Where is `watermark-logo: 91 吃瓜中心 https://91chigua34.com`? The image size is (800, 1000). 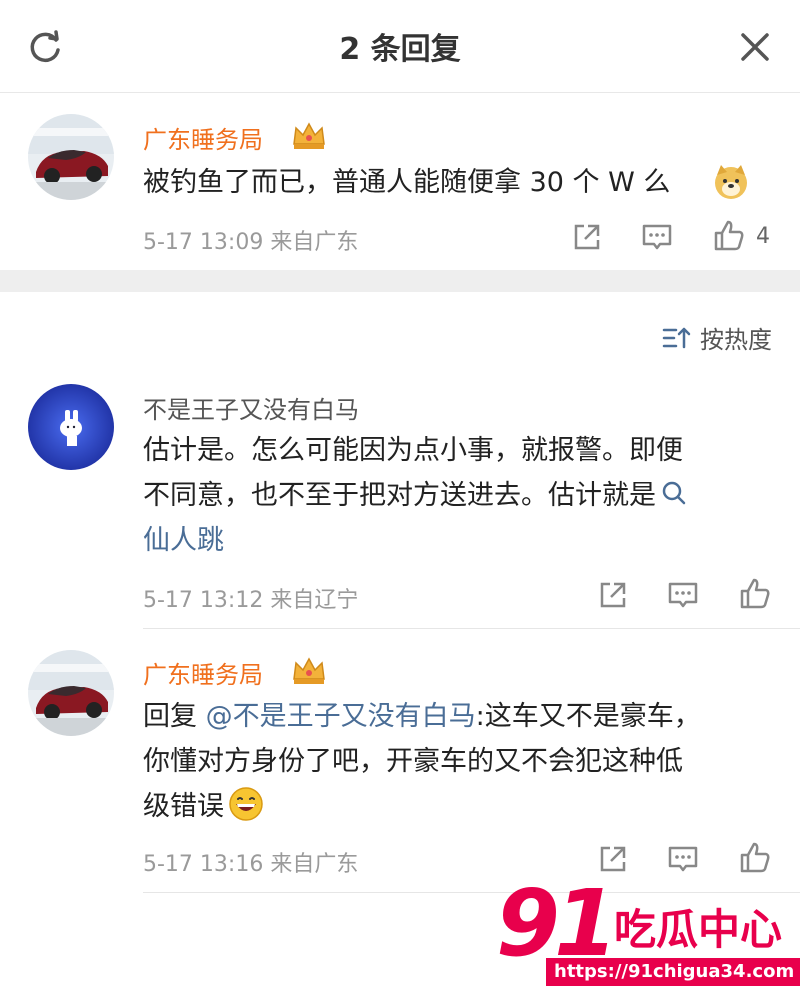 watermark-logo: 91 吃瓜中心 https://91chigua34.com is located at coordinates (648, 930).